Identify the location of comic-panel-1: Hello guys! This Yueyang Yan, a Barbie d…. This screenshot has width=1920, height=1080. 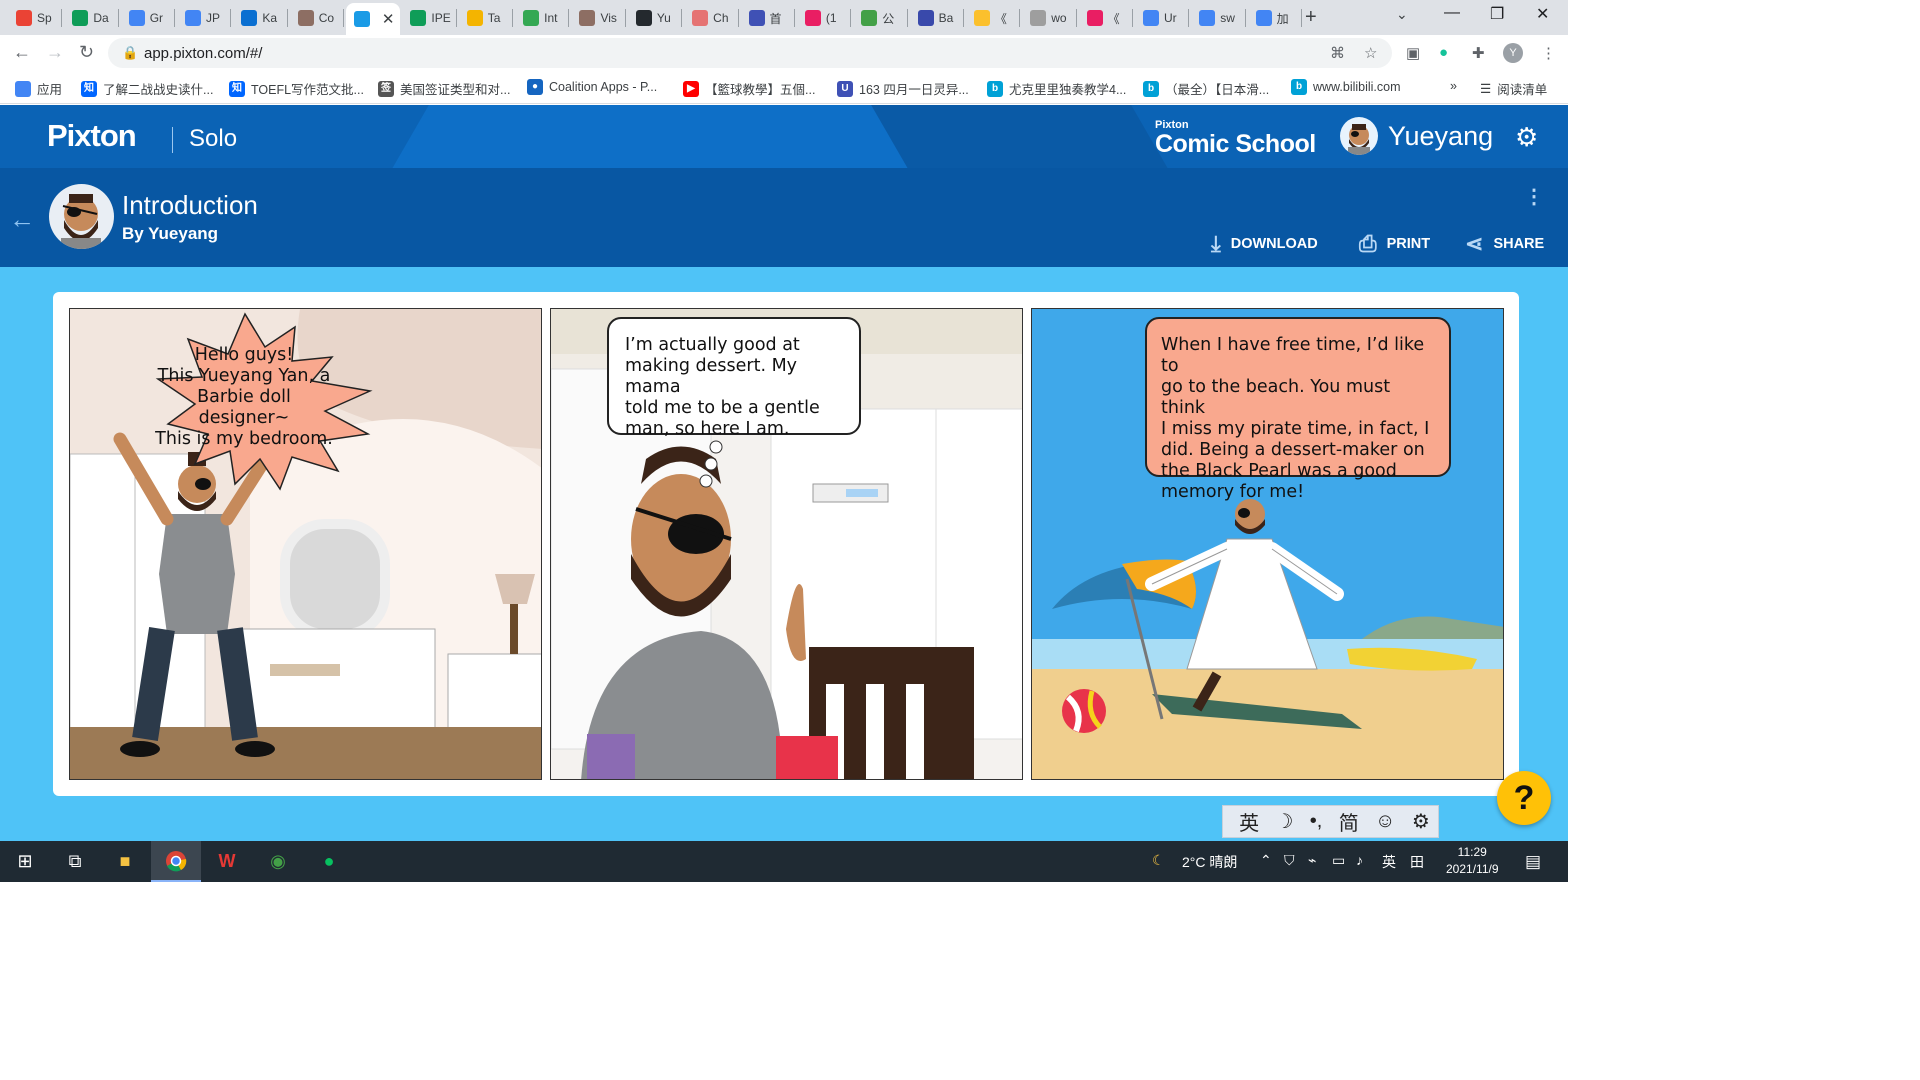
(305, 544).